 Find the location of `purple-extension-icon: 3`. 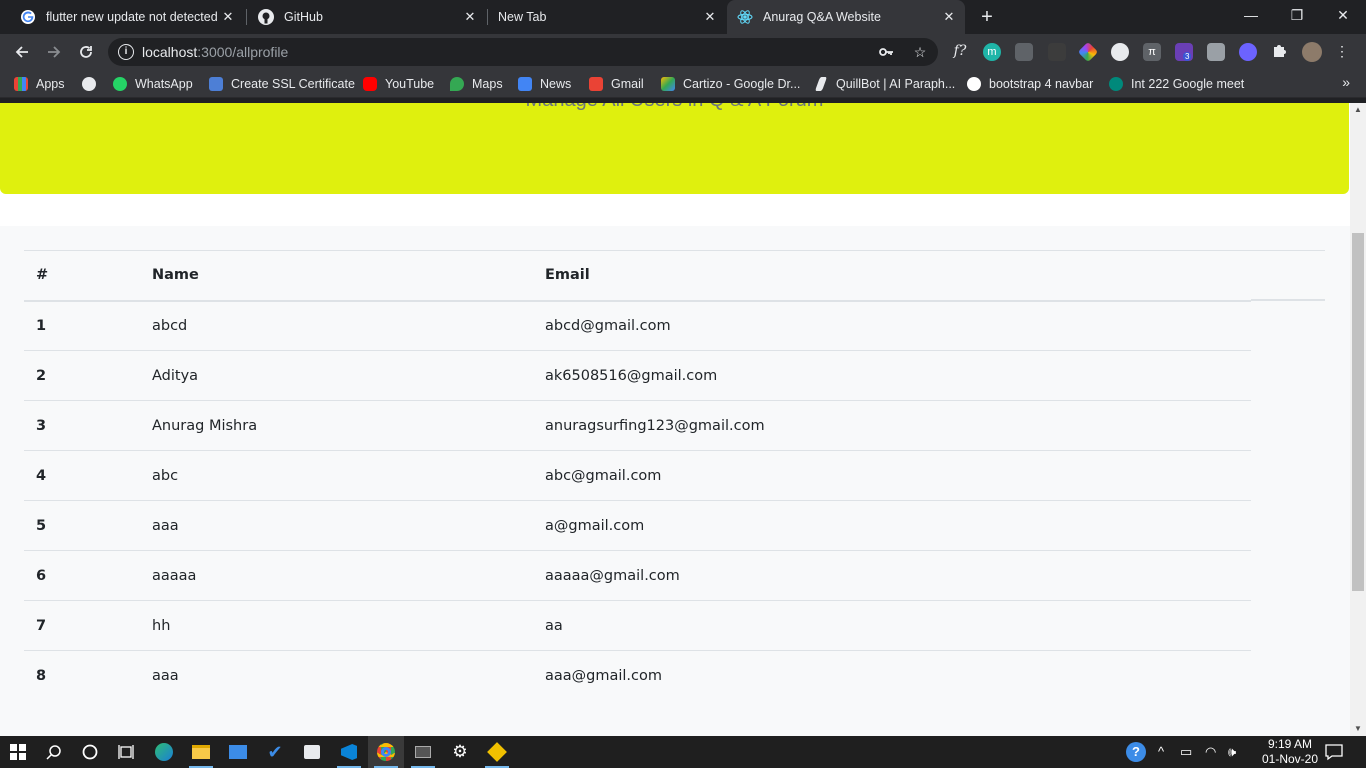

purple-extension-icon: 3 is located at coordinates (1184, 52).